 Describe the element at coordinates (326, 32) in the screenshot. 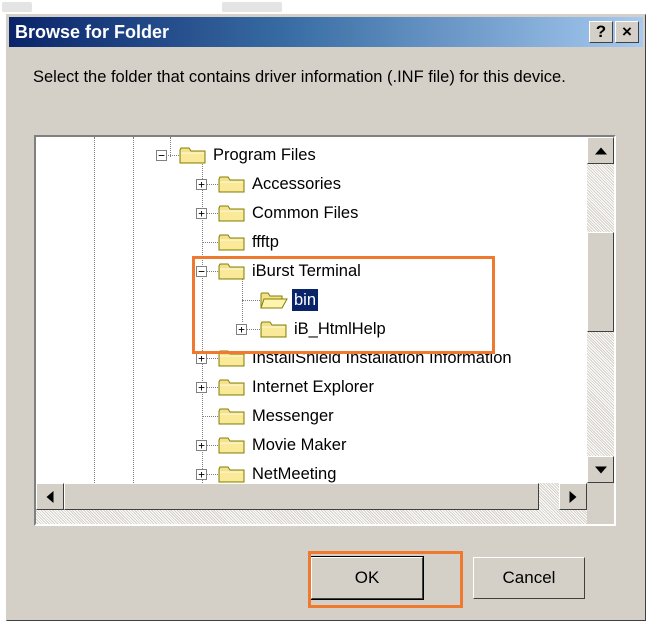

I see `title-bar: Browse for Folder ? ×` at that location.